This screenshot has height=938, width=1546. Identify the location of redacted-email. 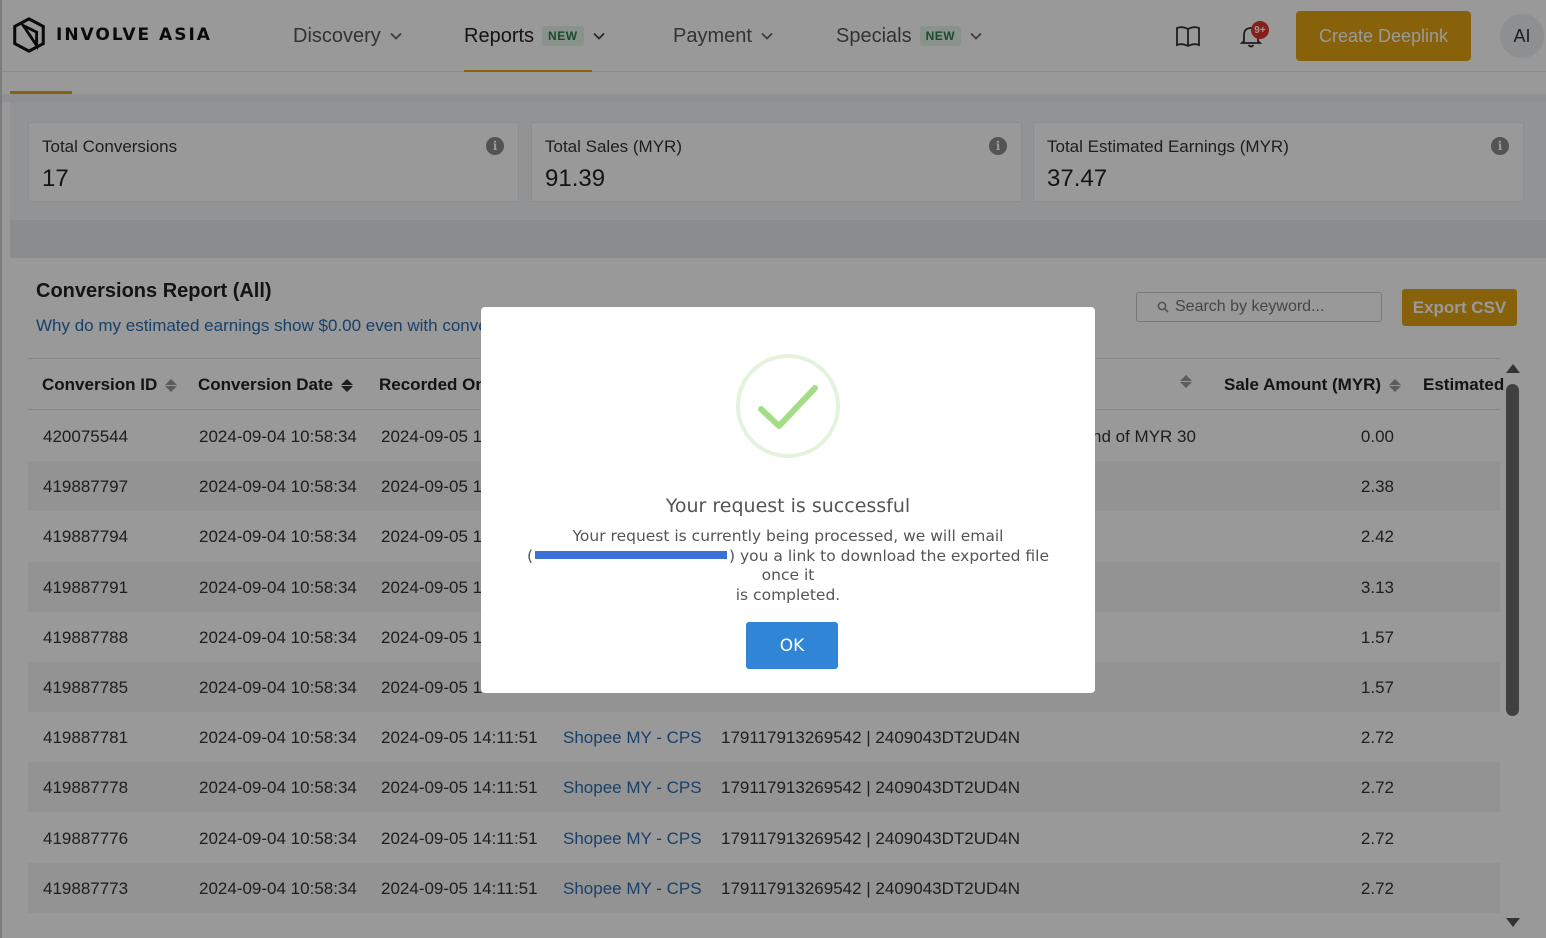
(631, 555).